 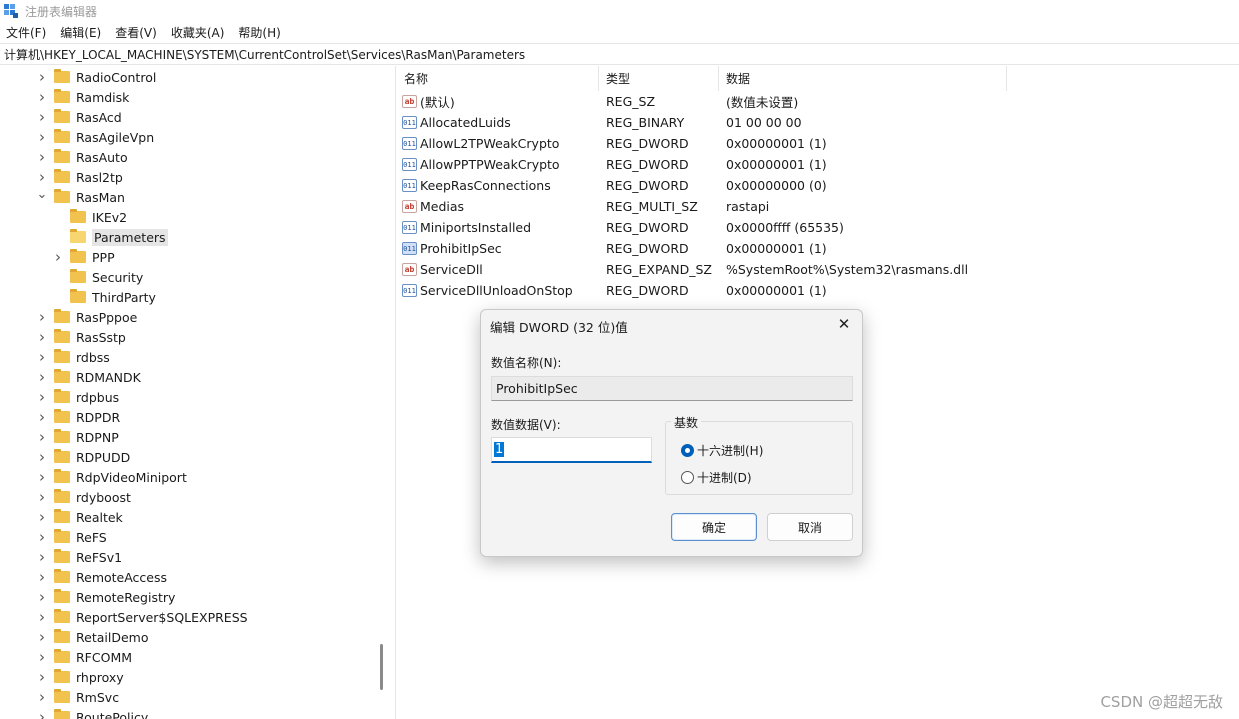 I want to click on radio-decimal: 十进制(D), so click(x=716, y=477).